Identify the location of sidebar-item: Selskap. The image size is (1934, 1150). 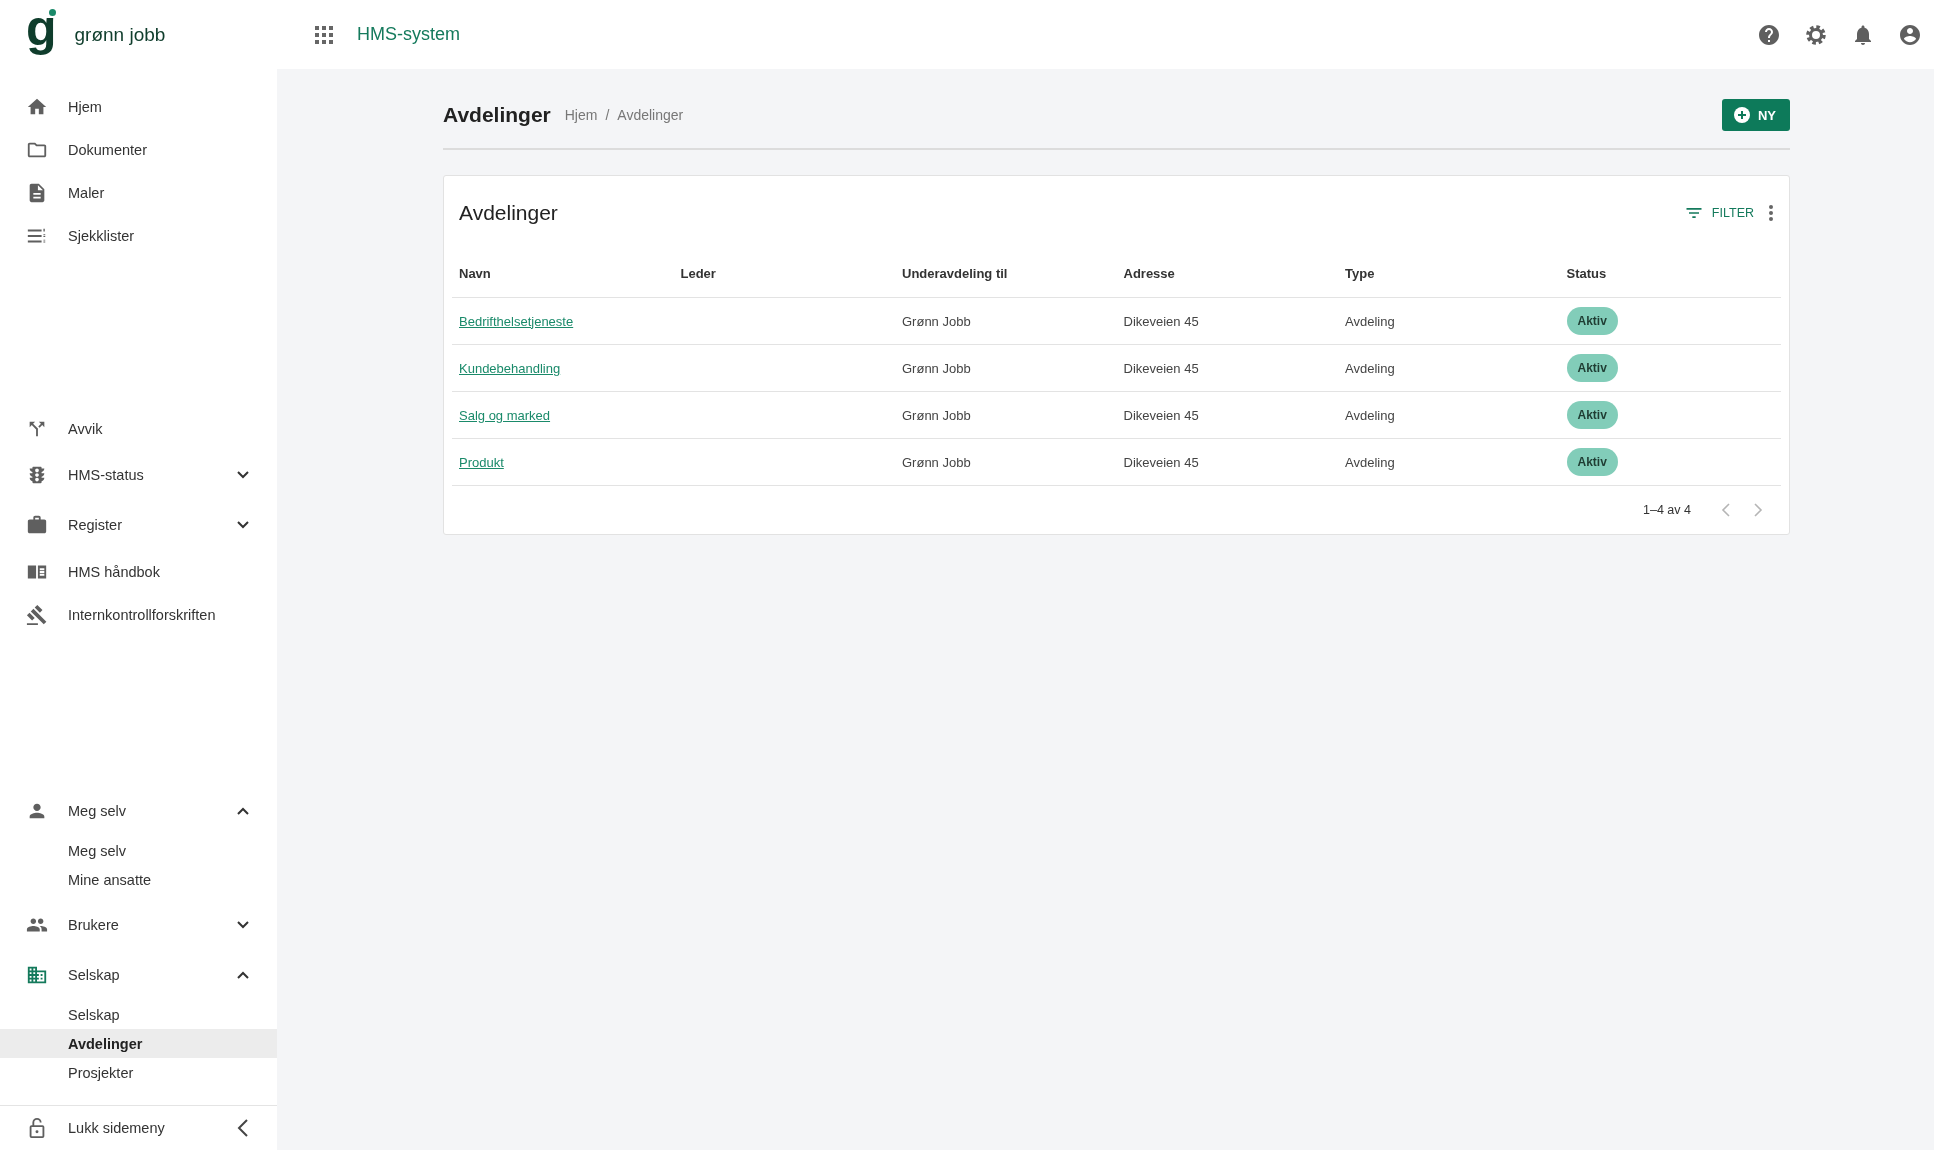
(138, 975).